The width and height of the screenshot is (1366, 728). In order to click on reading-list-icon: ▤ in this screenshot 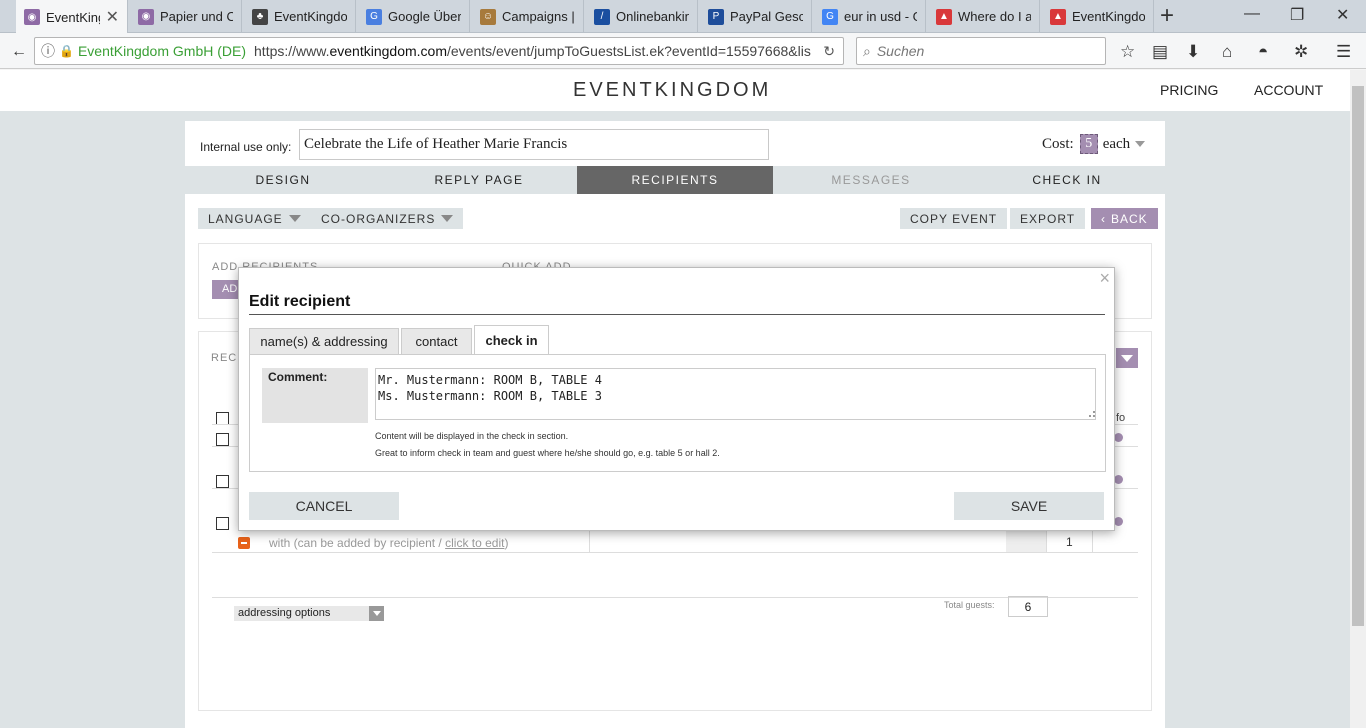, I will do `click(1160, 52)`.